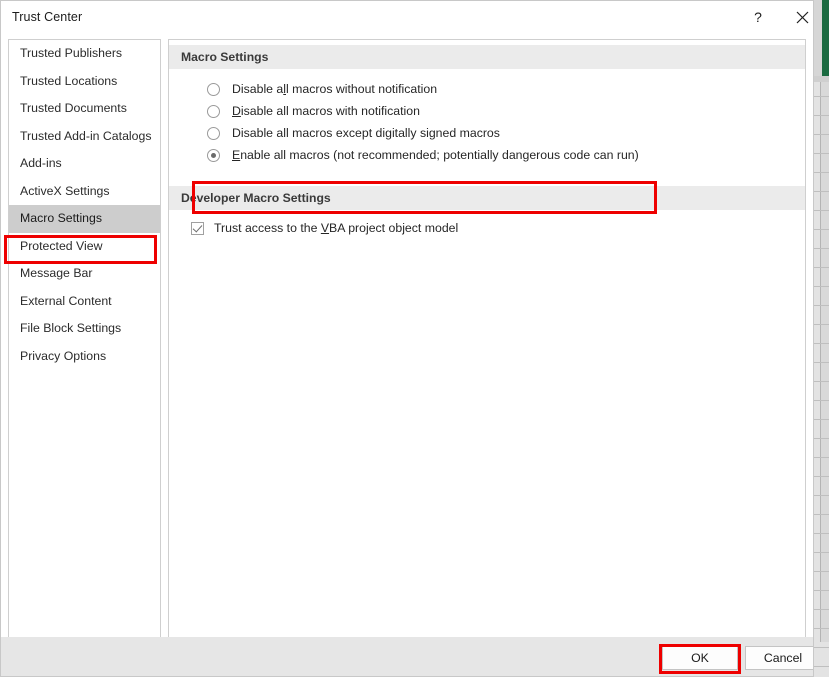 The image size is (829, 677). Describe the element at coordinates (47, 17) in the screenshot. I see `dialog-title: Trust Center` at that location.